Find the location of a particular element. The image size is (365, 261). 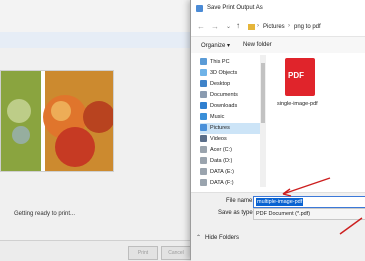

arrow-to-save-type is located at coordinates (351, 226).